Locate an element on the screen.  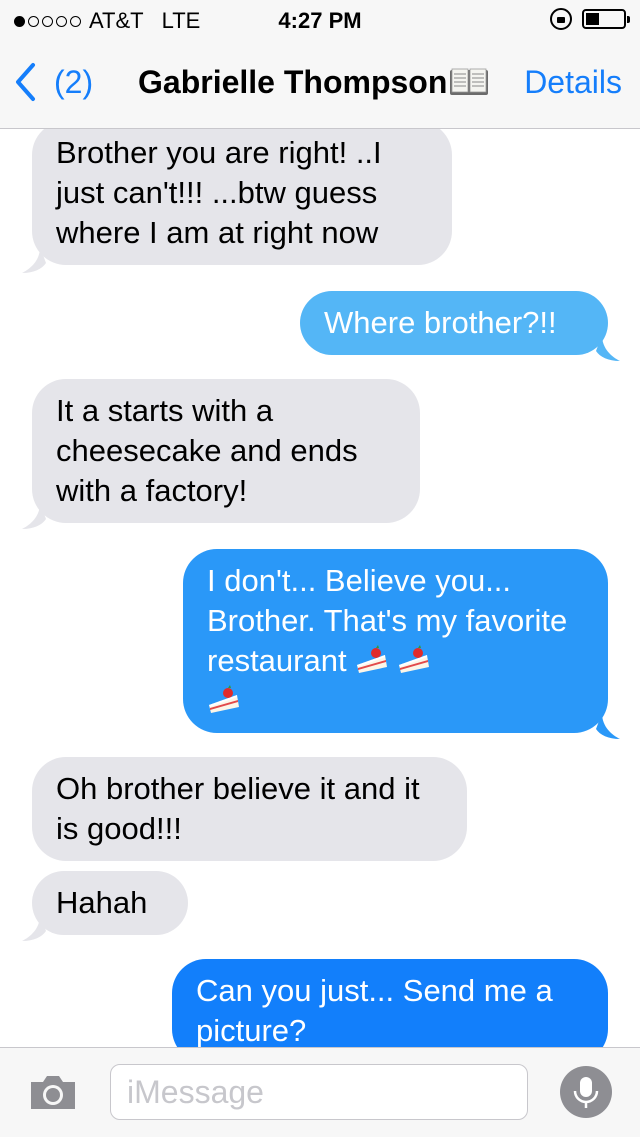
message-bubble-incoming: Hahah is located at coordinates (110, 903).